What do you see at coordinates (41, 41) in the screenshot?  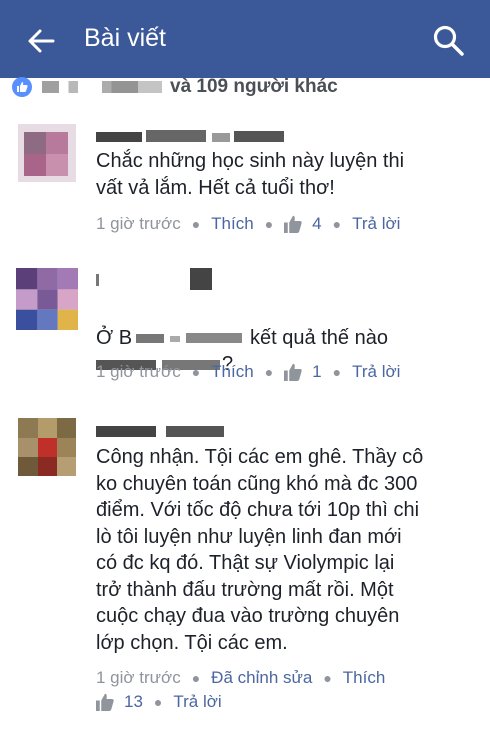 I see `back-arrow-icon` at bounding box center [41, 41].